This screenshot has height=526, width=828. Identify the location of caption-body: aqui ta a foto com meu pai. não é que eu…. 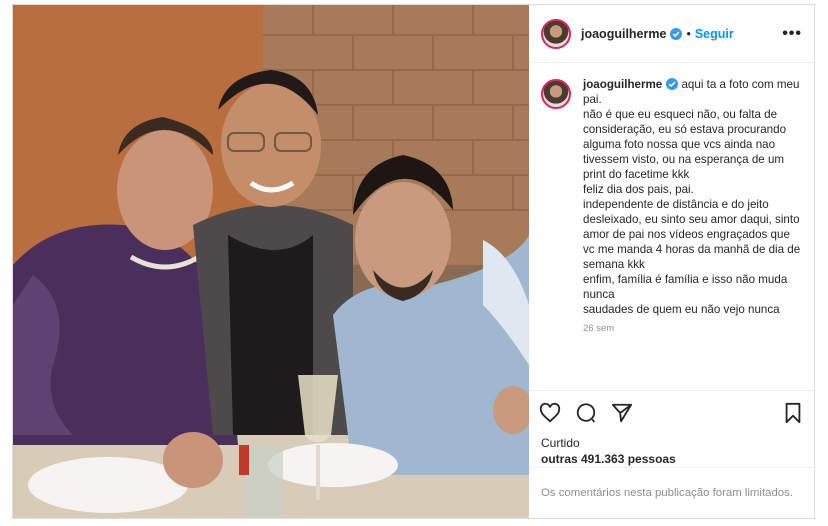
(692, 197).